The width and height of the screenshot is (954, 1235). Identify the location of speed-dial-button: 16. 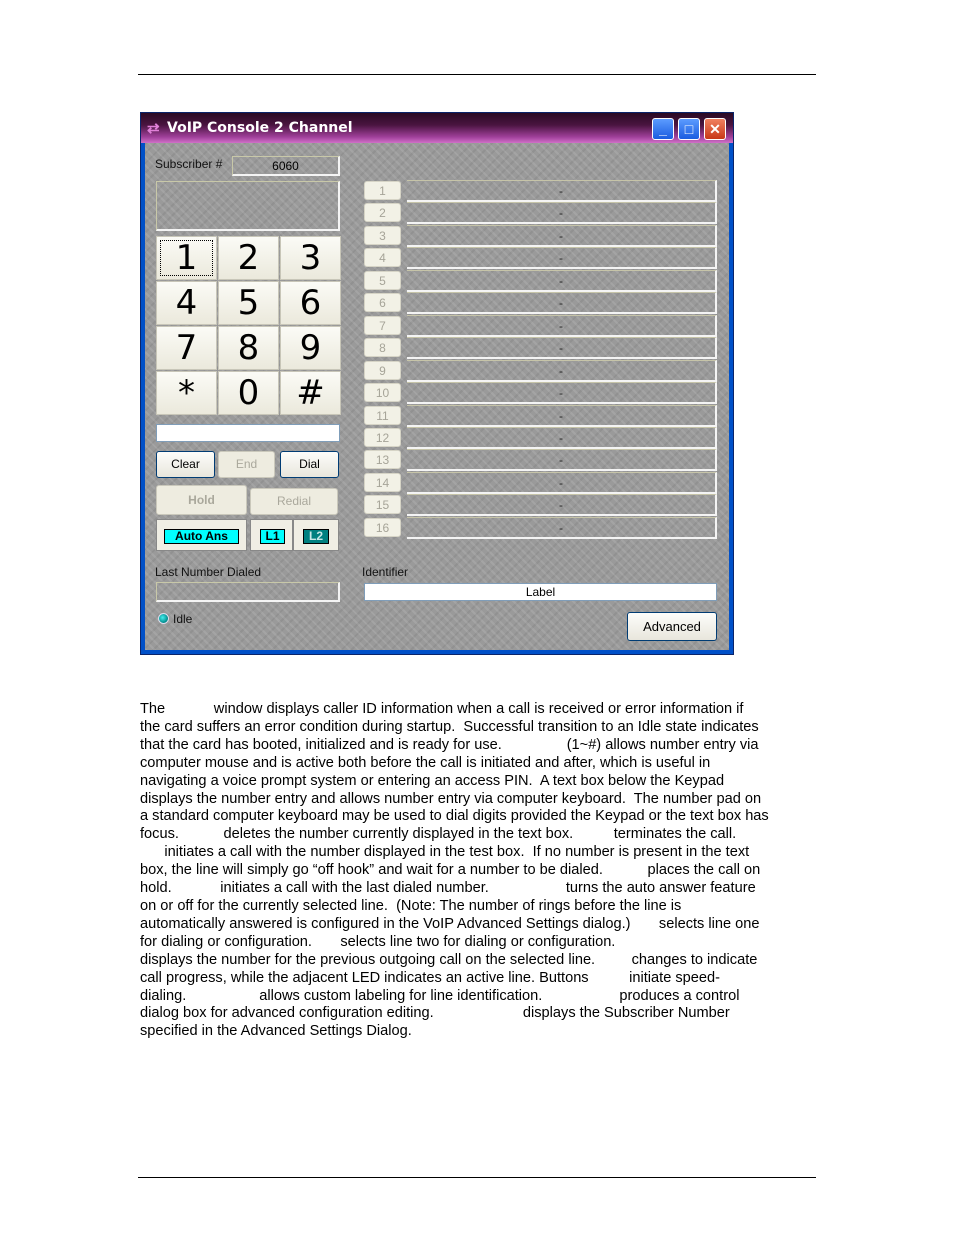
(382, 527).